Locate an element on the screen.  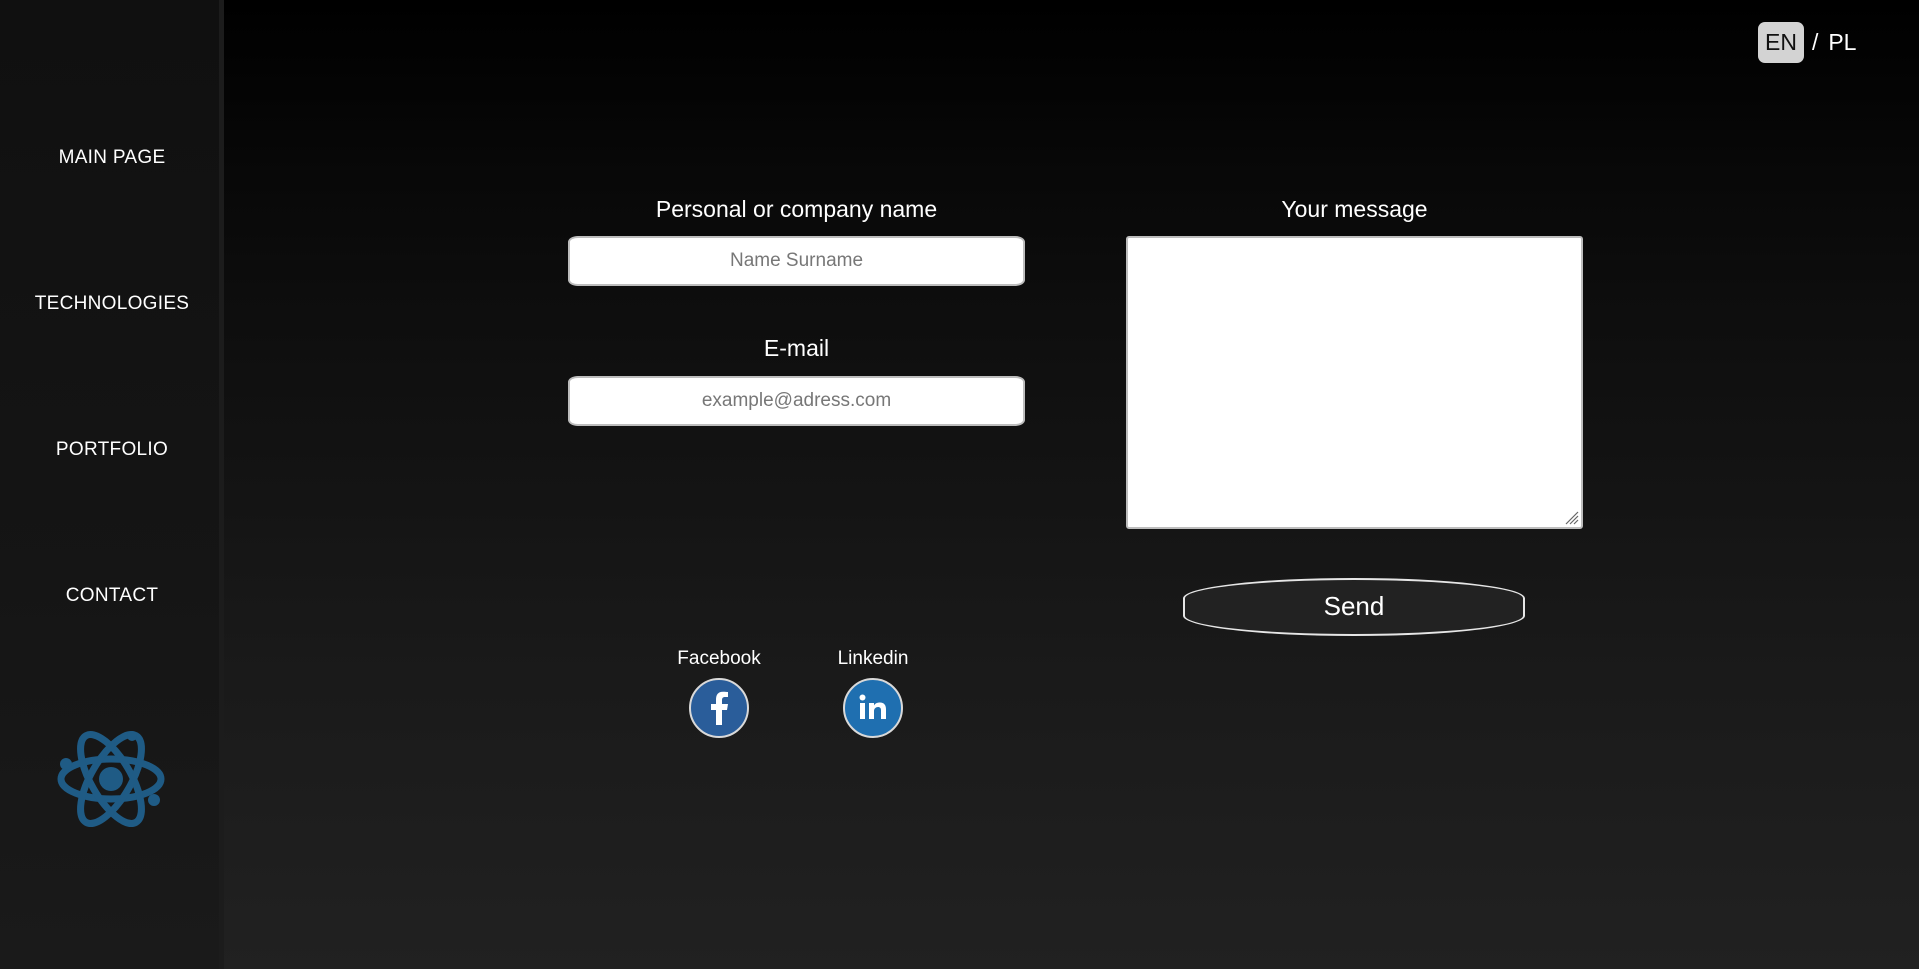
resize-grip-icon is located at coordinates (1571, 517).